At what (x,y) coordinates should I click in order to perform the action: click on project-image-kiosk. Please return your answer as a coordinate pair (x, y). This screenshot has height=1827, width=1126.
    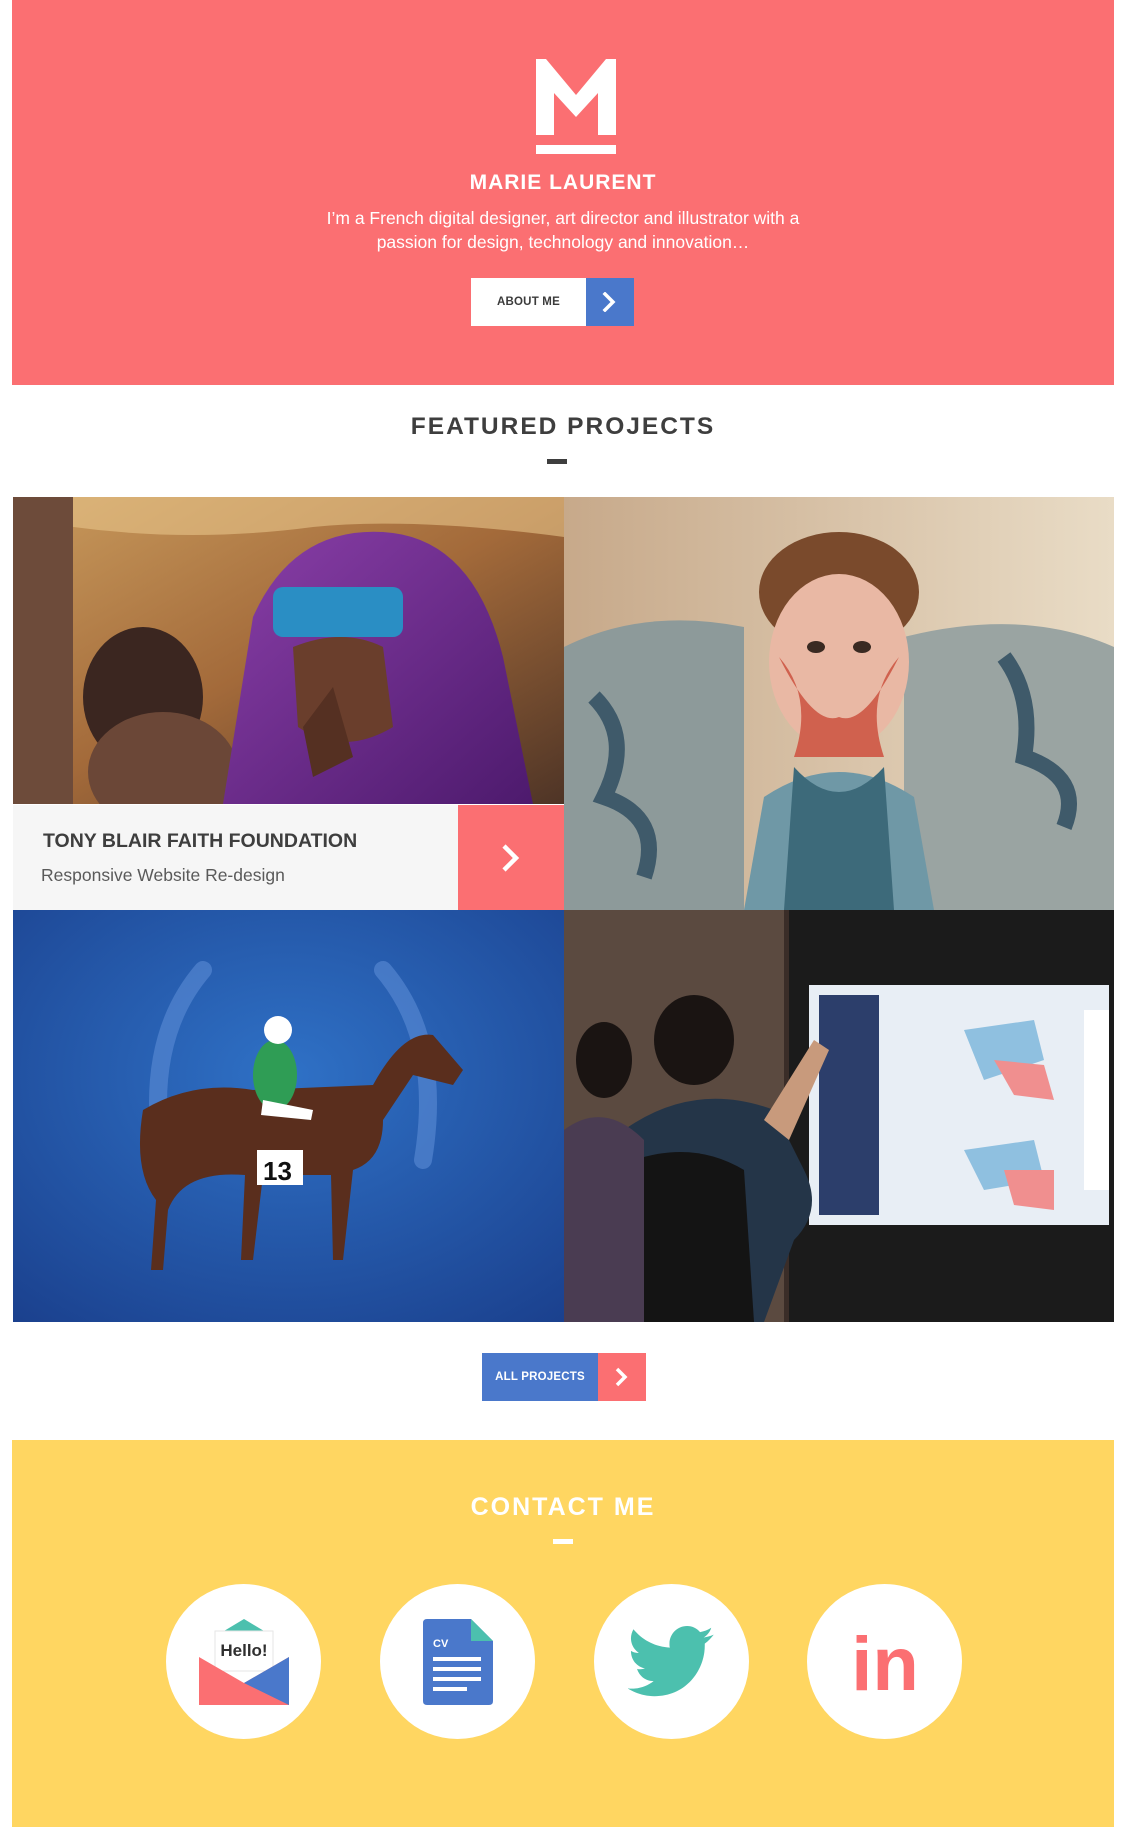
    Looking at the image, I should click on (839, 1116).